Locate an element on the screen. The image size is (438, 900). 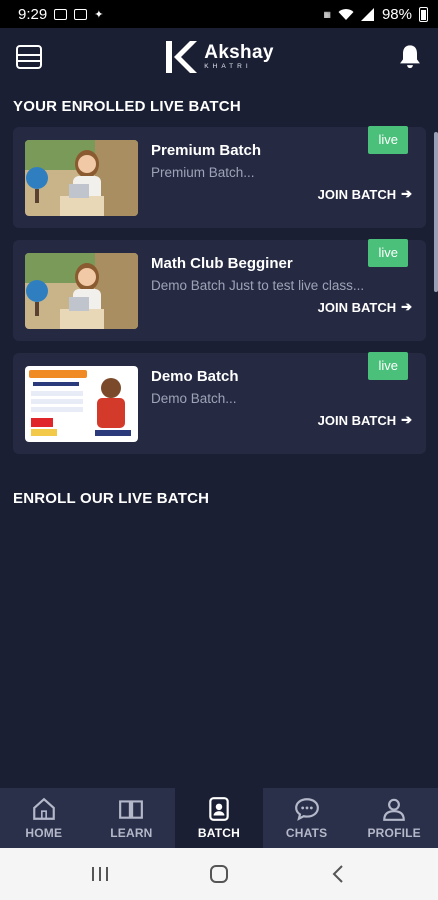
sync-icon: ✦ is located at coordinates (99, 14).